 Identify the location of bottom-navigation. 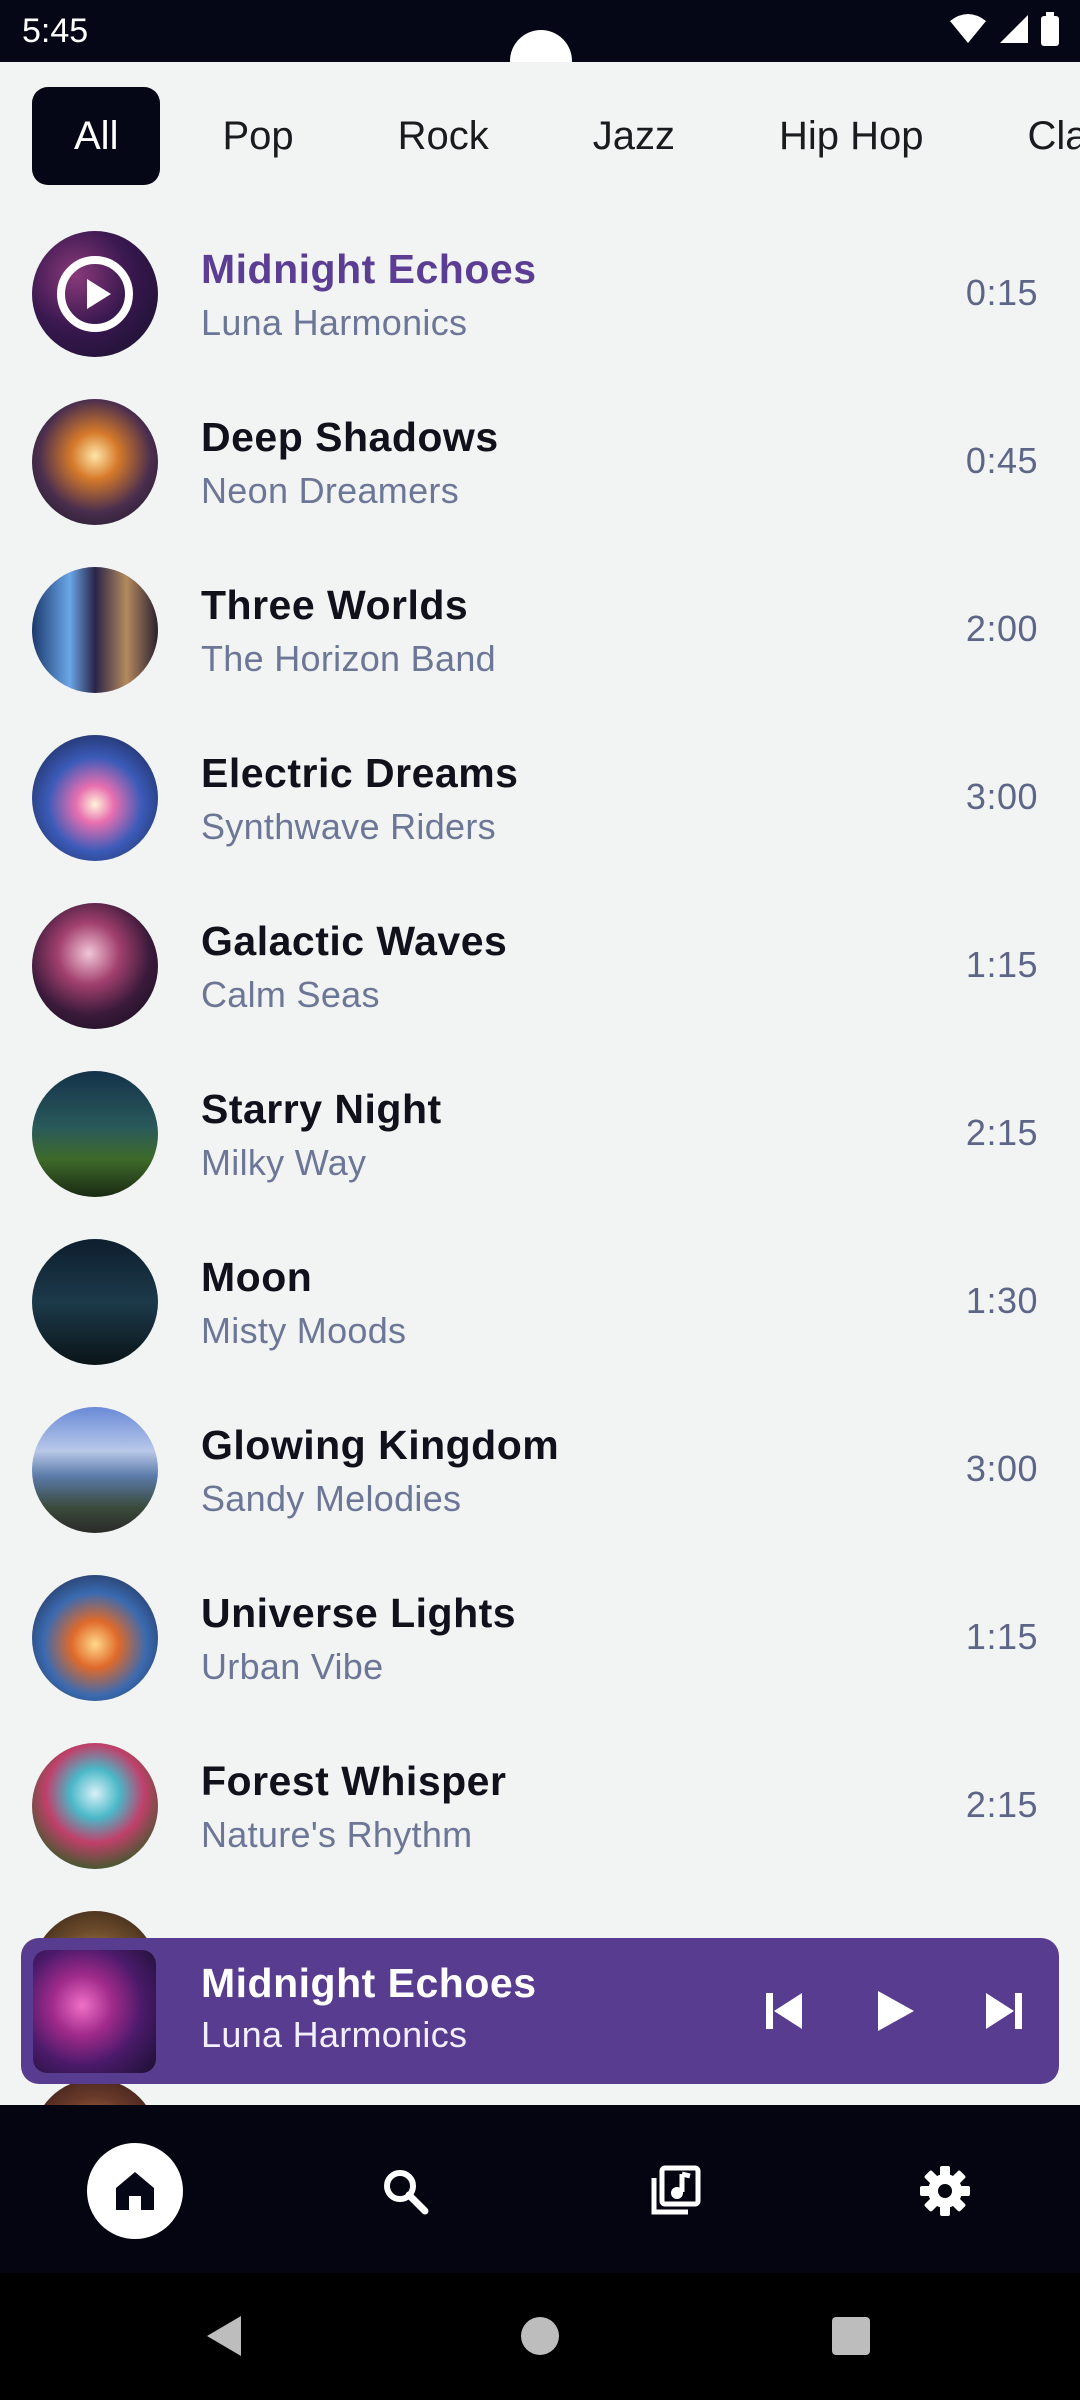
(540, 2189).